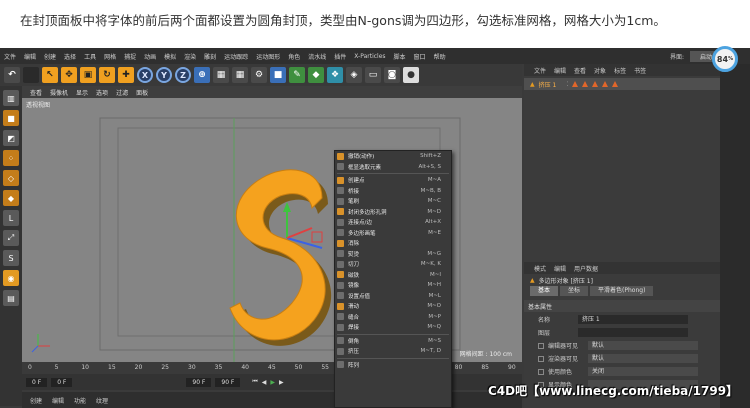  I want to click on context-menu-item: 消除, so click(393, 243).